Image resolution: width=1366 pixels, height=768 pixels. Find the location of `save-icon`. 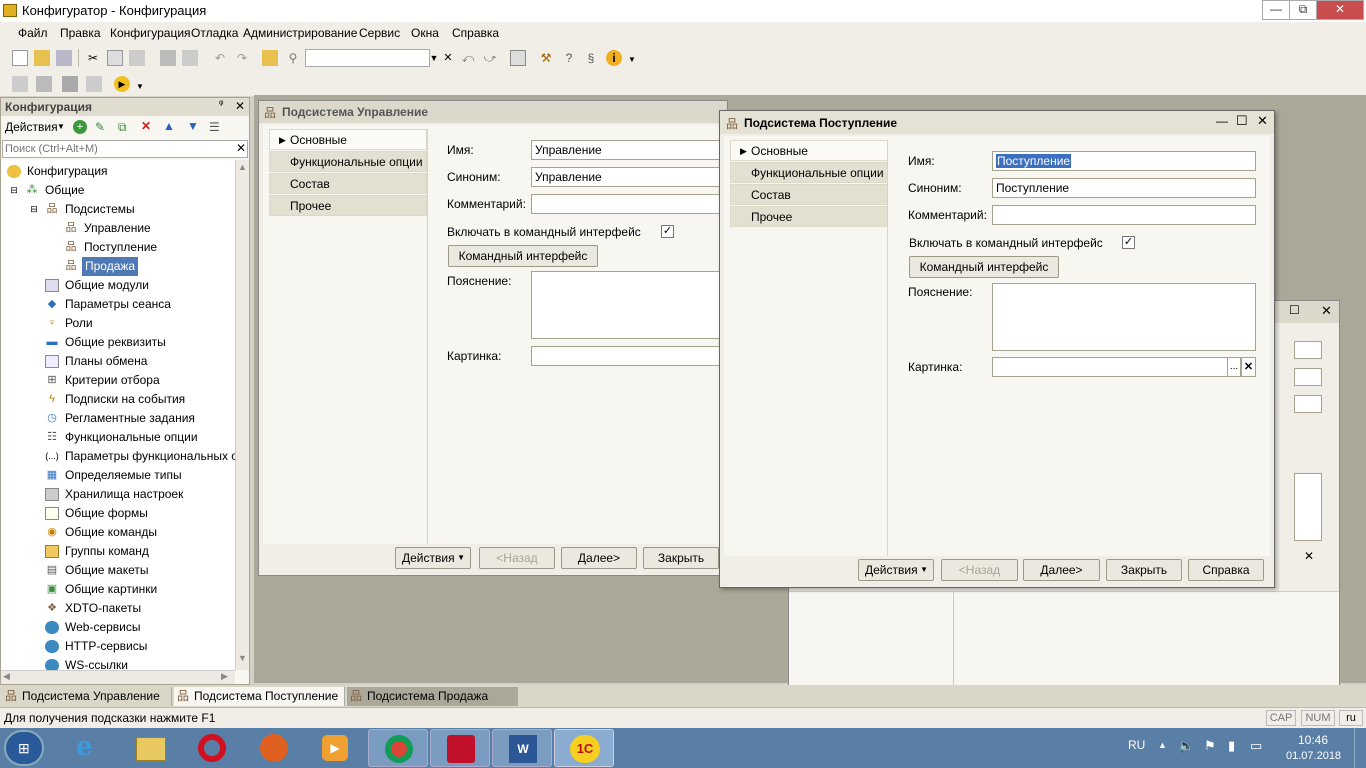

save-icon is located at coordinates (64, 58).